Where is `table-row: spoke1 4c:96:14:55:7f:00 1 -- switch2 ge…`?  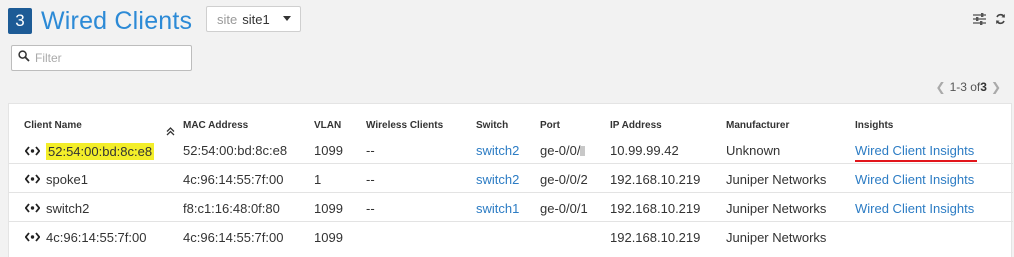
table-row: spoke1 4c:96:14:55:7f:00 1 -- switch2 ge… is located at coordinates (511, 178).